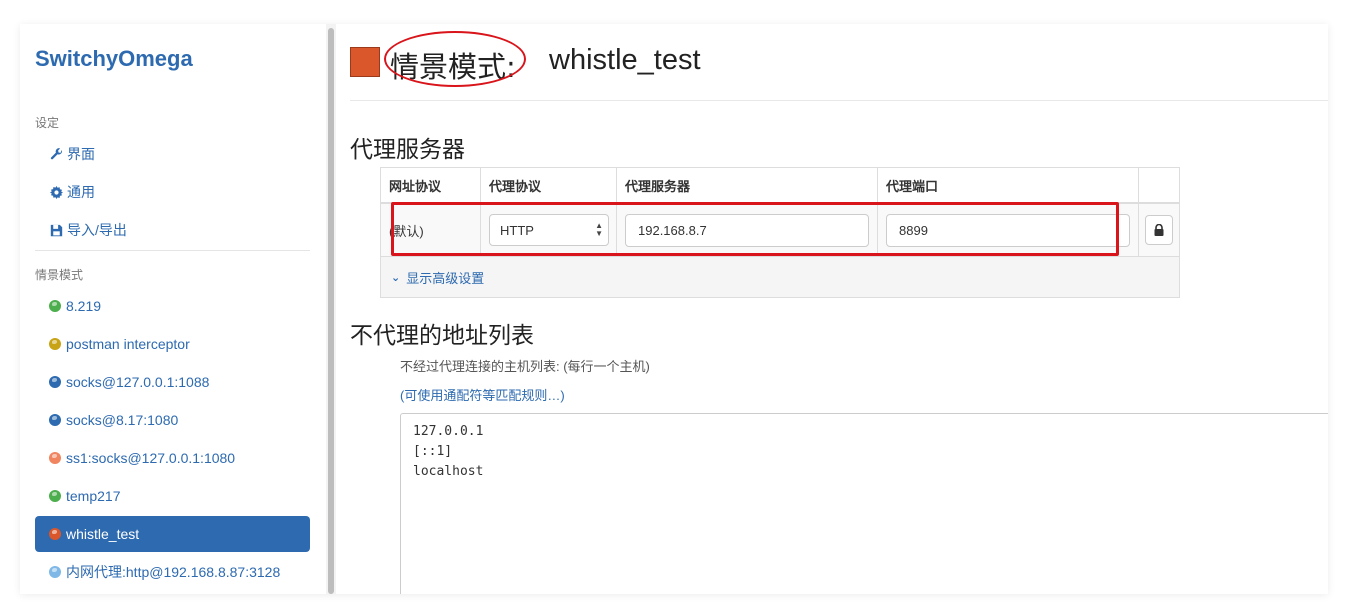 This screenshot has width=1348, height=614. I want to click on column-header-scheme: 网址协议, so click(431, 186).